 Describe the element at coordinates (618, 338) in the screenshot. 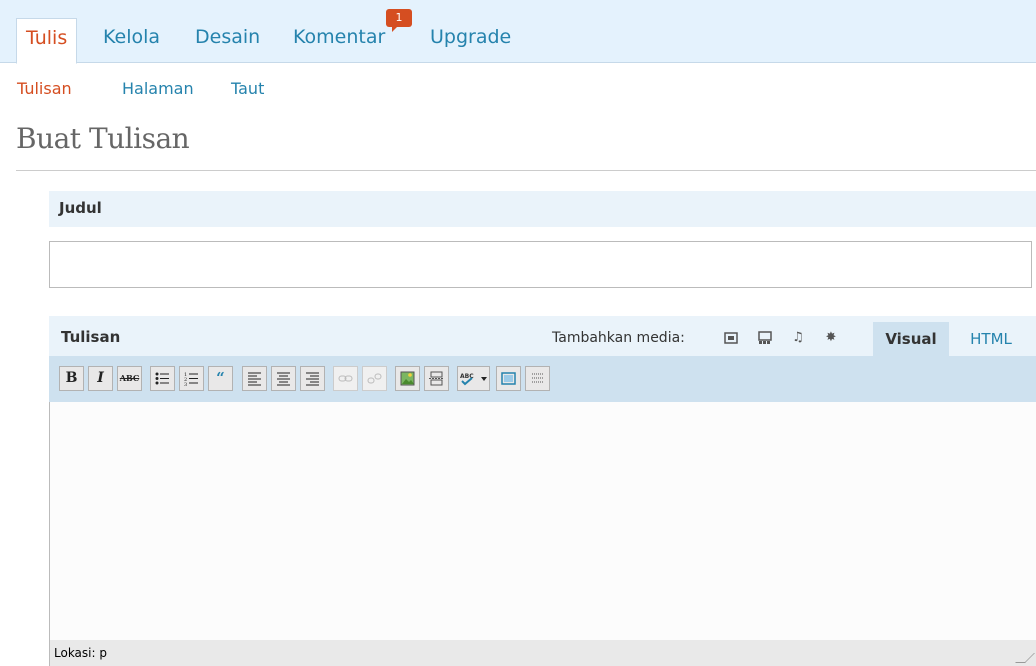

I see `add-media-label: Tambahkan media:` at that location.